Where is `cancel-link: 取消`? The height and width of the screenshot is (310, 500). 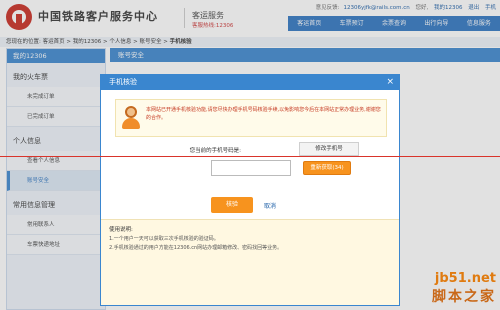
cancel-link: 取消 is located at coordinates (270, 205).